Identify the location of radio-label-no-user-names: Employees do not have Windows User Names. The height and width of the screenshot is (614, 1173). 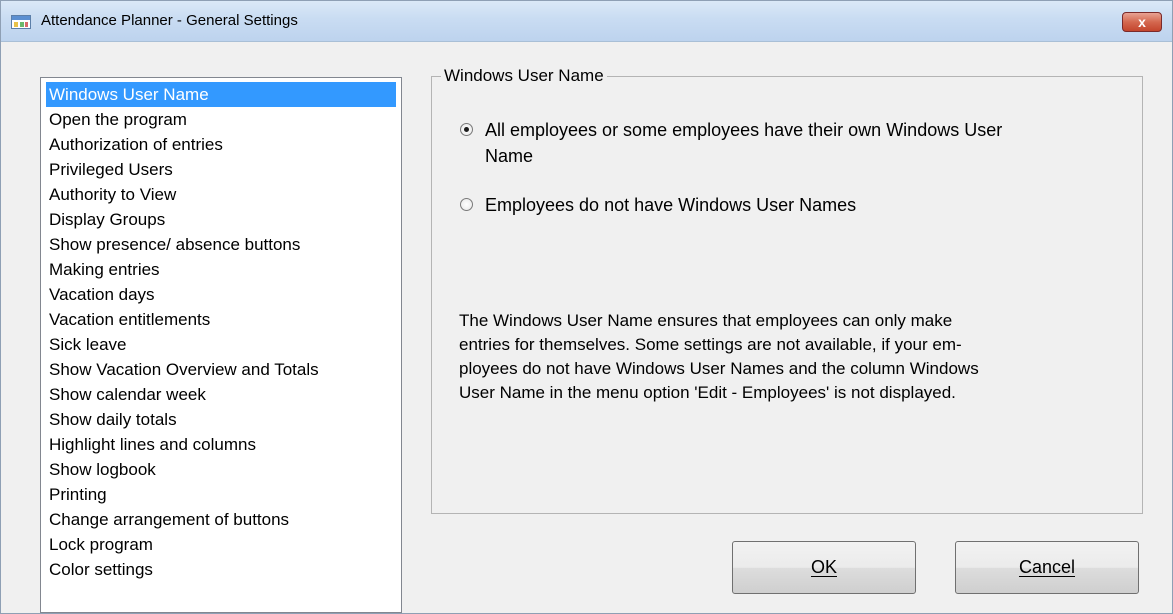
(670, 205).